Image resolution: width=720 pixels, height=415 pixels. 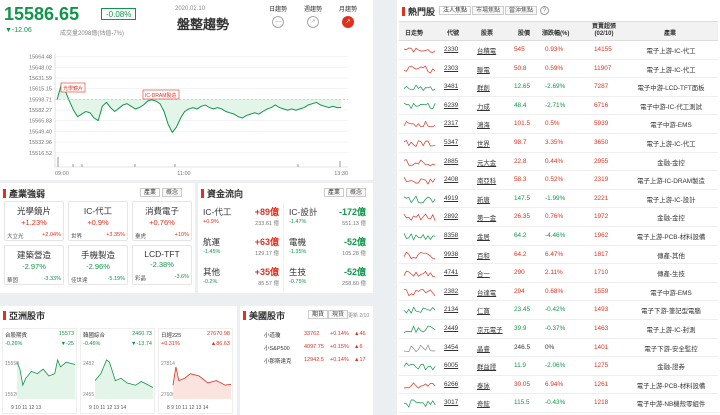 I want to click on hot-table-row: 8358 金居 64.2 -4.46% 1962 電子上游-PCB-材料設備, so click(x=558, y=236).